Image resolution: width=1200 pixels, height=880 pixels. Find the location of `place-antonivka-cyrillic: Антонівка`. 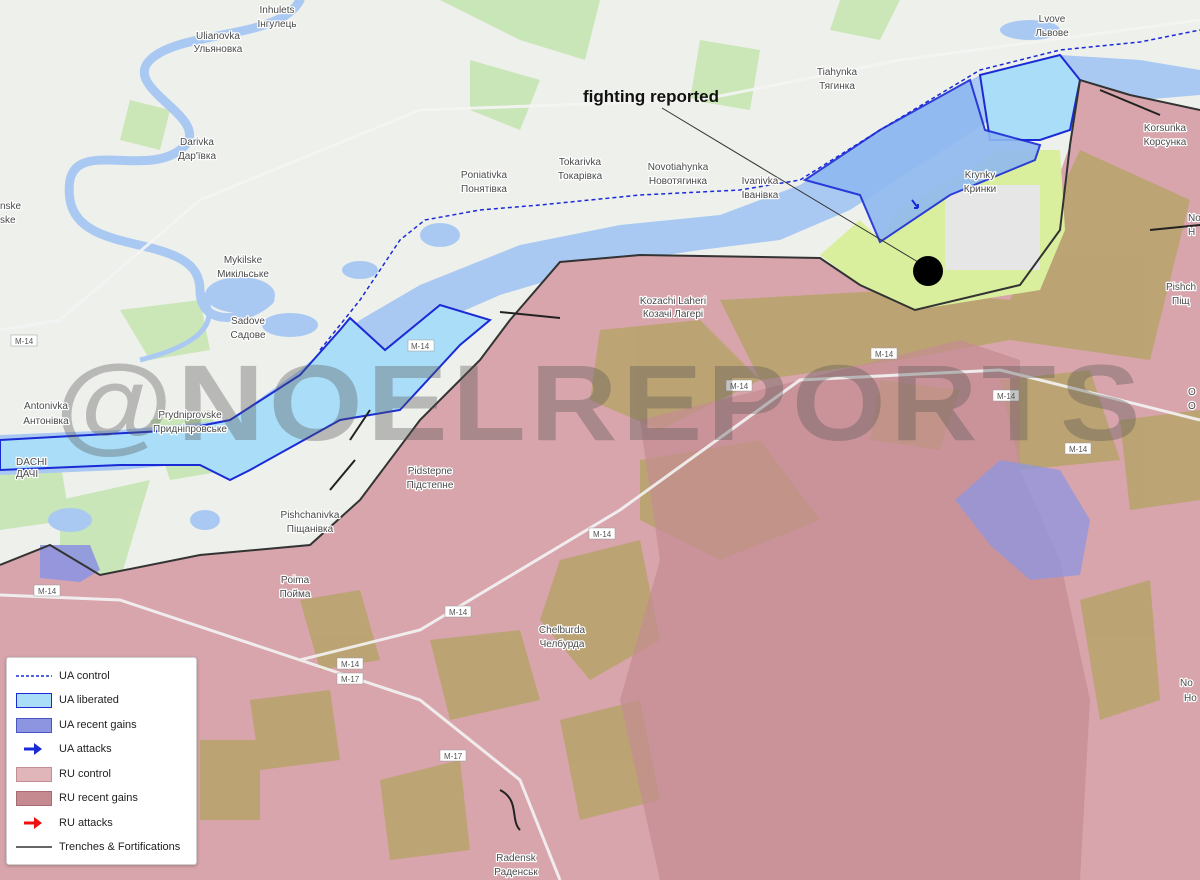

place-antonivka-cyrillic: Антонівка is located at coordinates (46, 421).